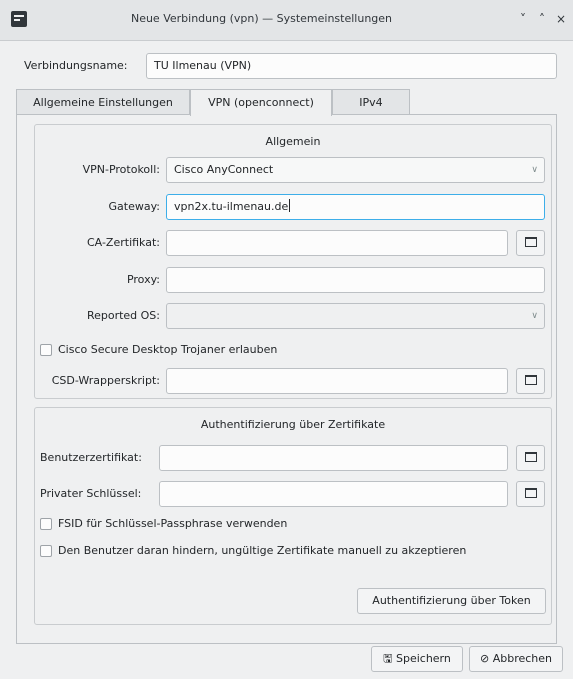 The width and height of the screenshot is (573, 679). What do you see at coordinates (46, 524) in the screenshot?
I see `fsid-checkbox` at bounding box center [46, 524].